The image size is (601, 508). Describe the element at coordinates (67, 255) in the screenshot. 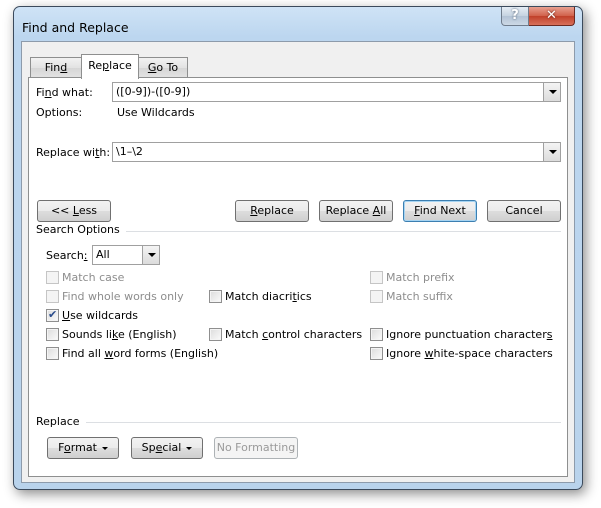

I see `search-direction-label: Search:` at that location.